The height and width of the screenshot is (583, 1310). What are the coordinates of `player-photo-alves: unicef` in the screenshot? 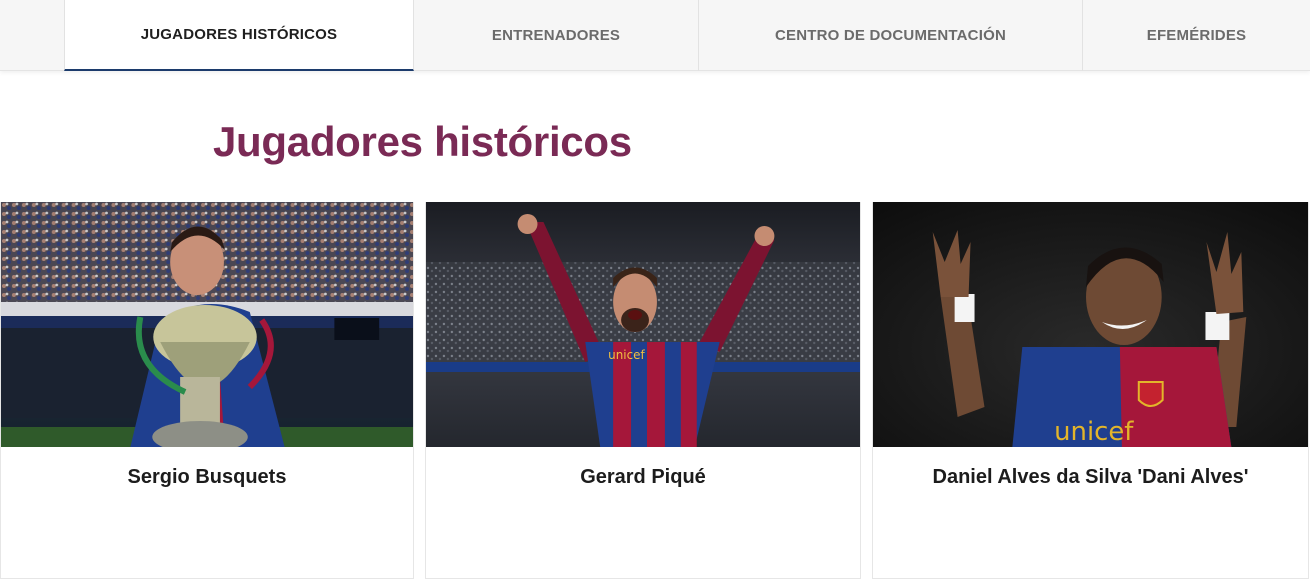 It's located at (1090, 324).